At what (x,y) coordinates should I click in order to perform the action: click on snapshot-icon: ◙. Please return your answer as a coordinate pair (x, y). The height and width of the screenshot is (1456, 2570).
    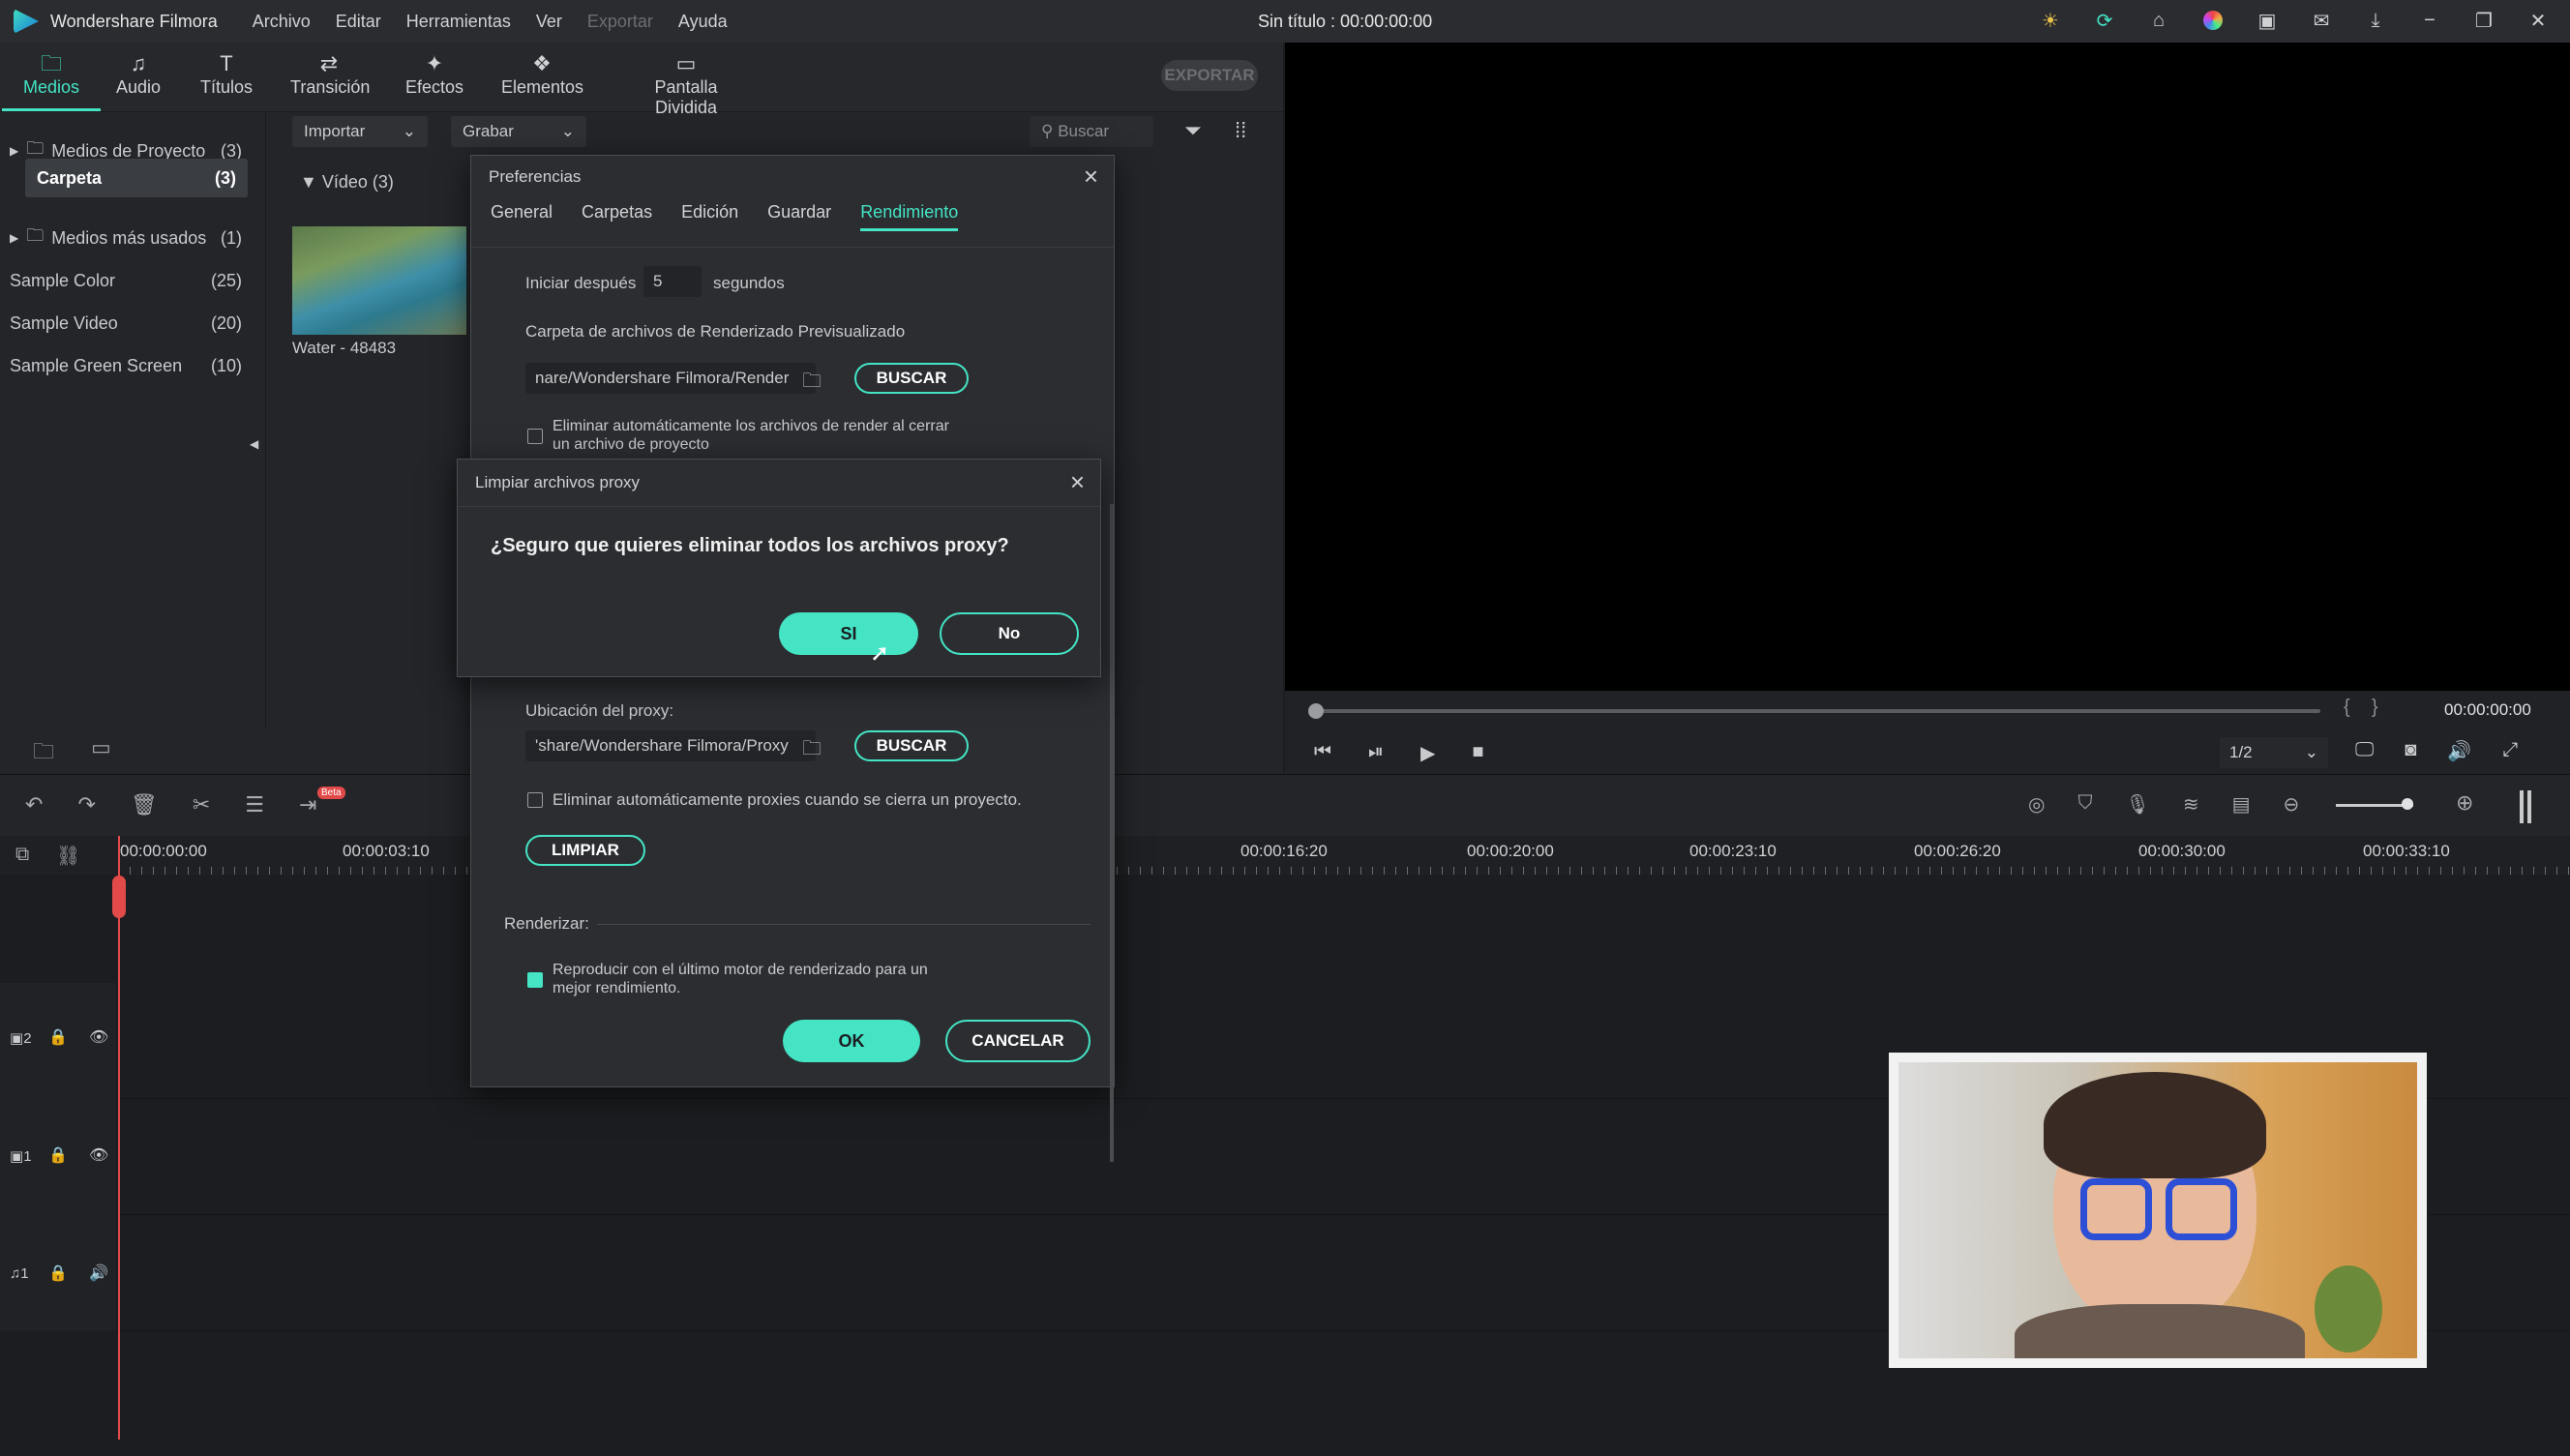
    Looking at the image, I should click on (2411, 751).